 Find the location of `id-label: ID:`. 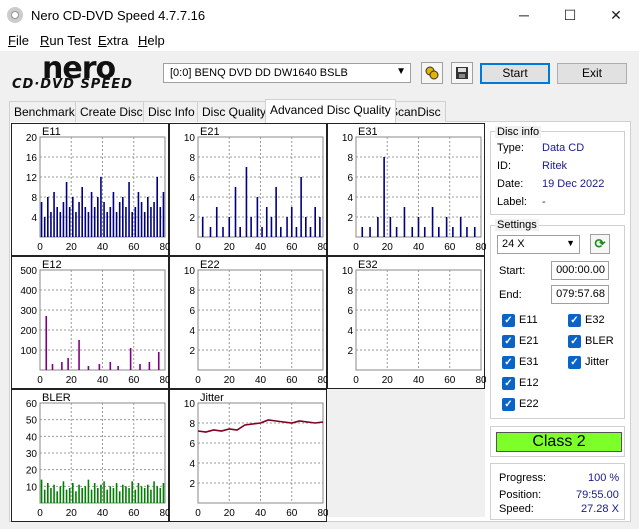

id-label: ID: is located at coordinates (504, 166).